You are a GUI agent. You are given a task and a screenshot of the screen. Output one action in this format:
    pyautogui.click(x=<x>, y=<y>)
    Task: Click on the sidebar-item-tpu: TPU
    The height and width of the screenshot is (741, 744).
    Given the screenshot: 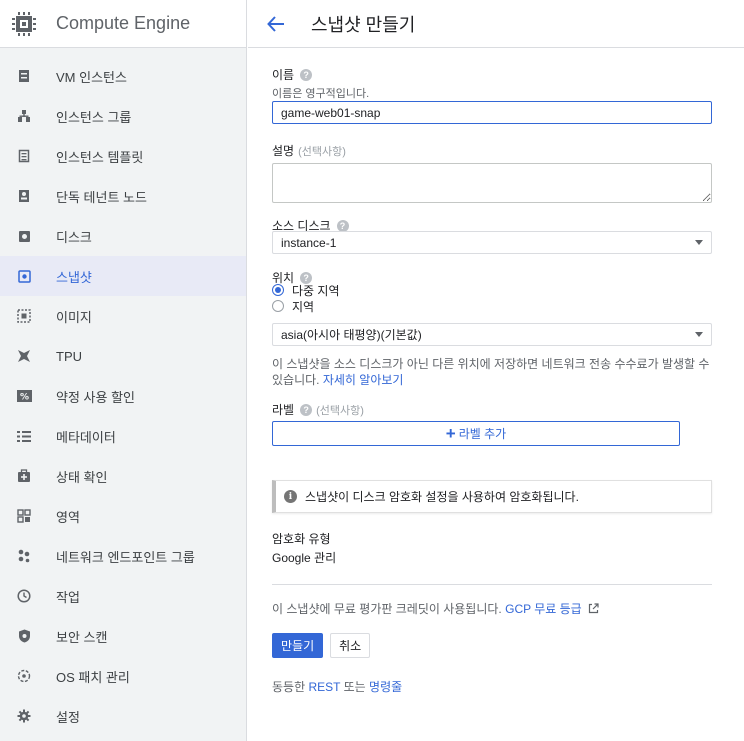 What is the action you would take?
    pyautogui.click(x=123, y=356)
    